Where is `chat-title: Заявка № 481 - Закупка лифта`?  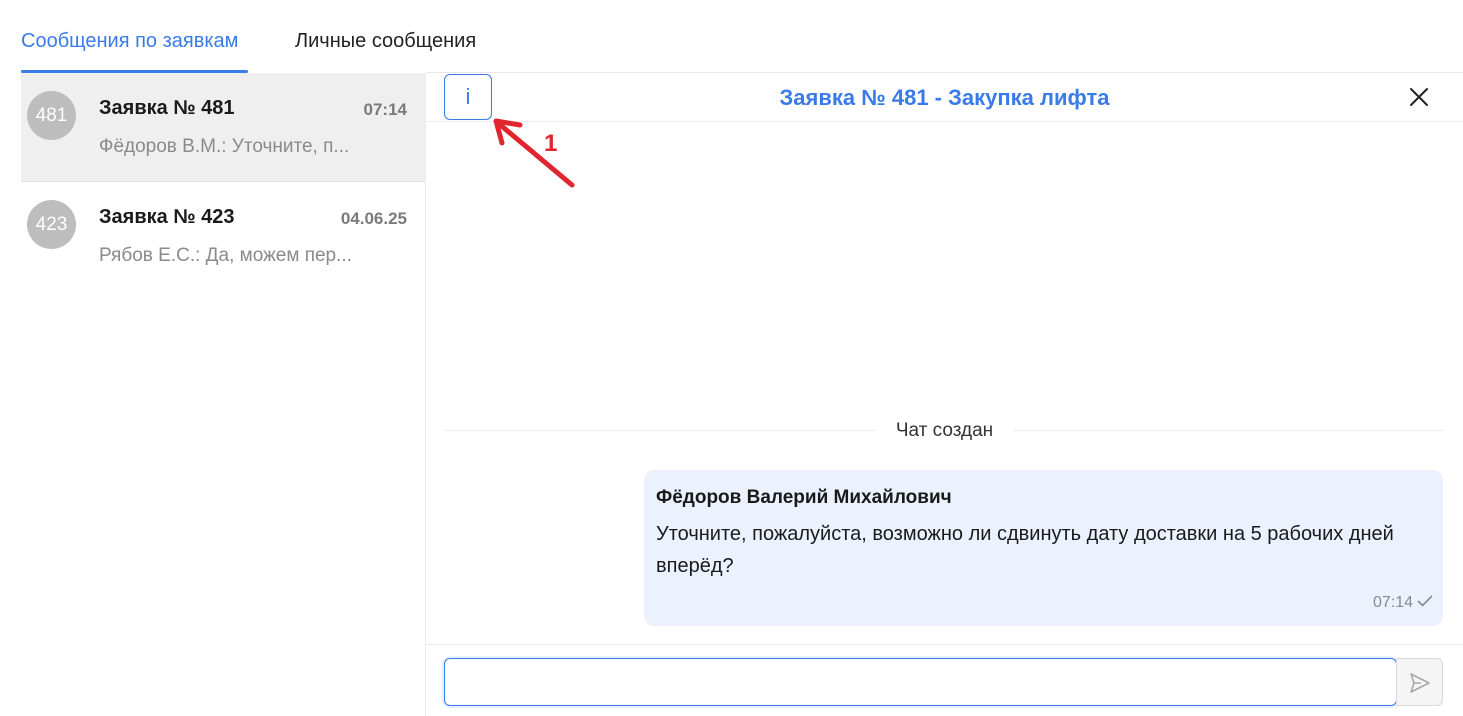
chat-title: Заявка № 481 - Закупка лифта is located at coordinates (944, 97).